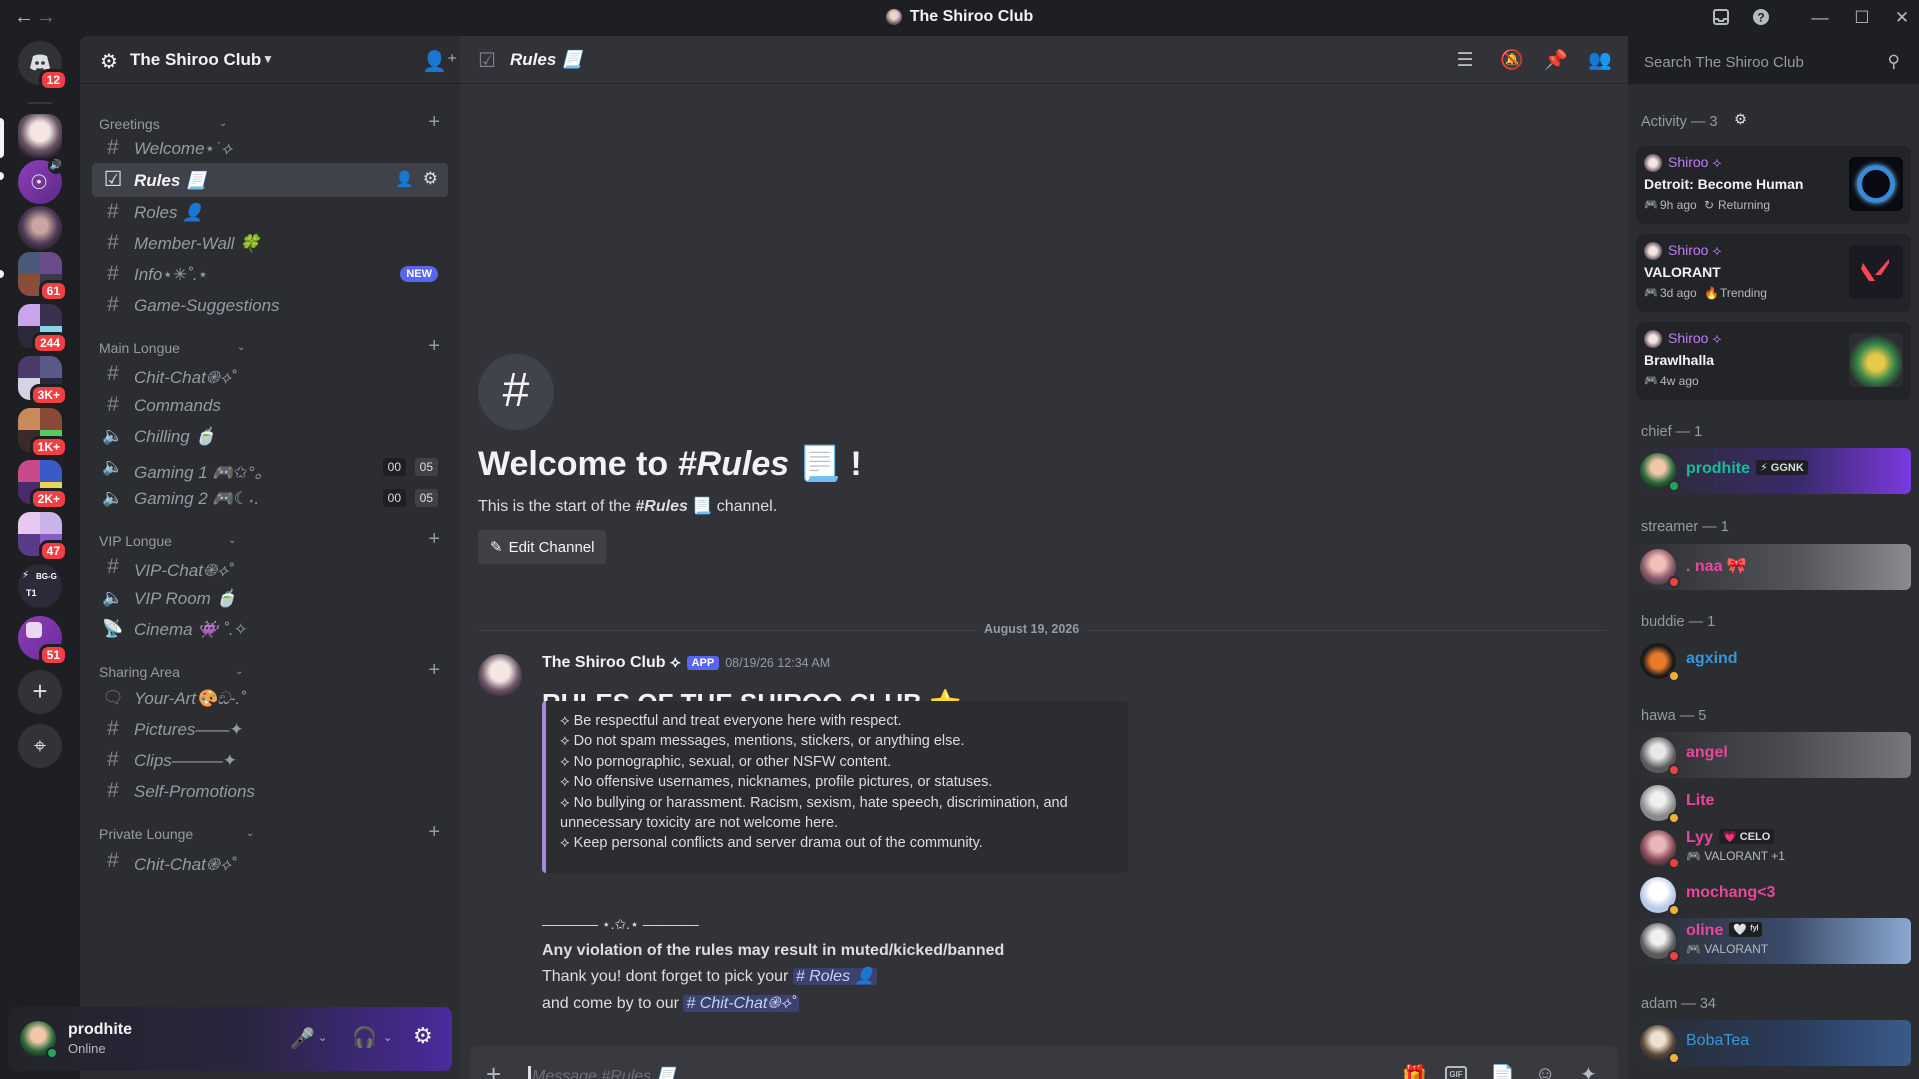  Describe the element at coordinates (270, 567) in the screenshot. I see `channel-vip-chat: # VIP-Chat֎⟡˚` at that location.